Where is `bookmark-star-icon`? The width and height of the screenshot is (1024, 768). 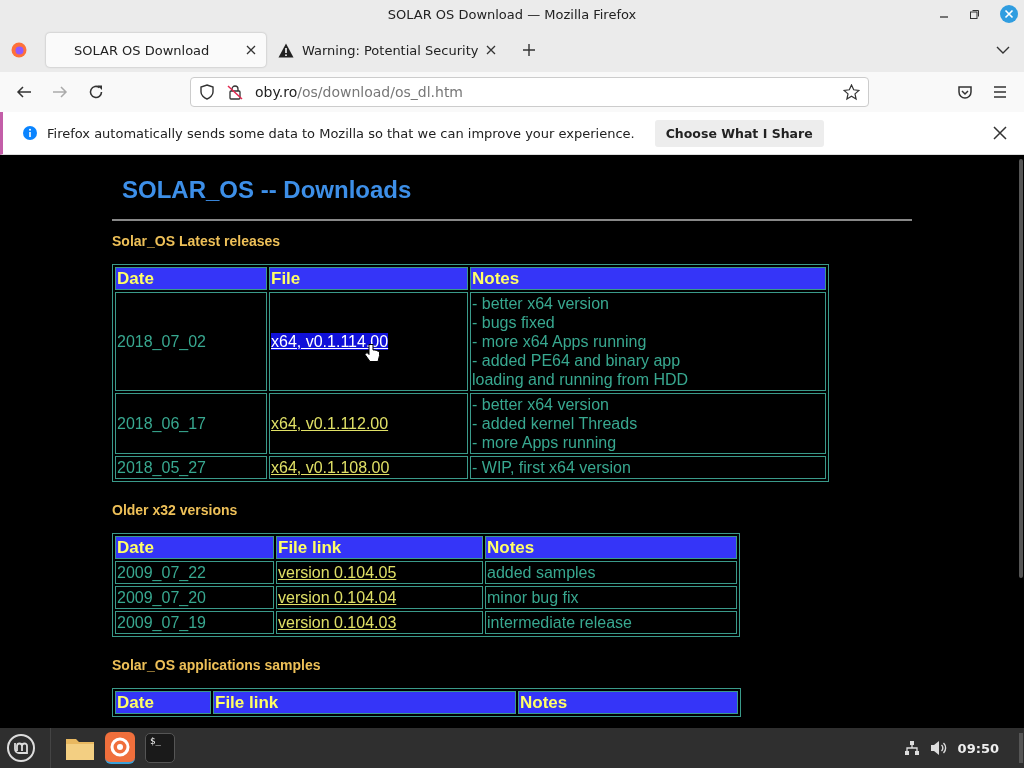
bookmark-star-icon is located at coordinates (851, 92).